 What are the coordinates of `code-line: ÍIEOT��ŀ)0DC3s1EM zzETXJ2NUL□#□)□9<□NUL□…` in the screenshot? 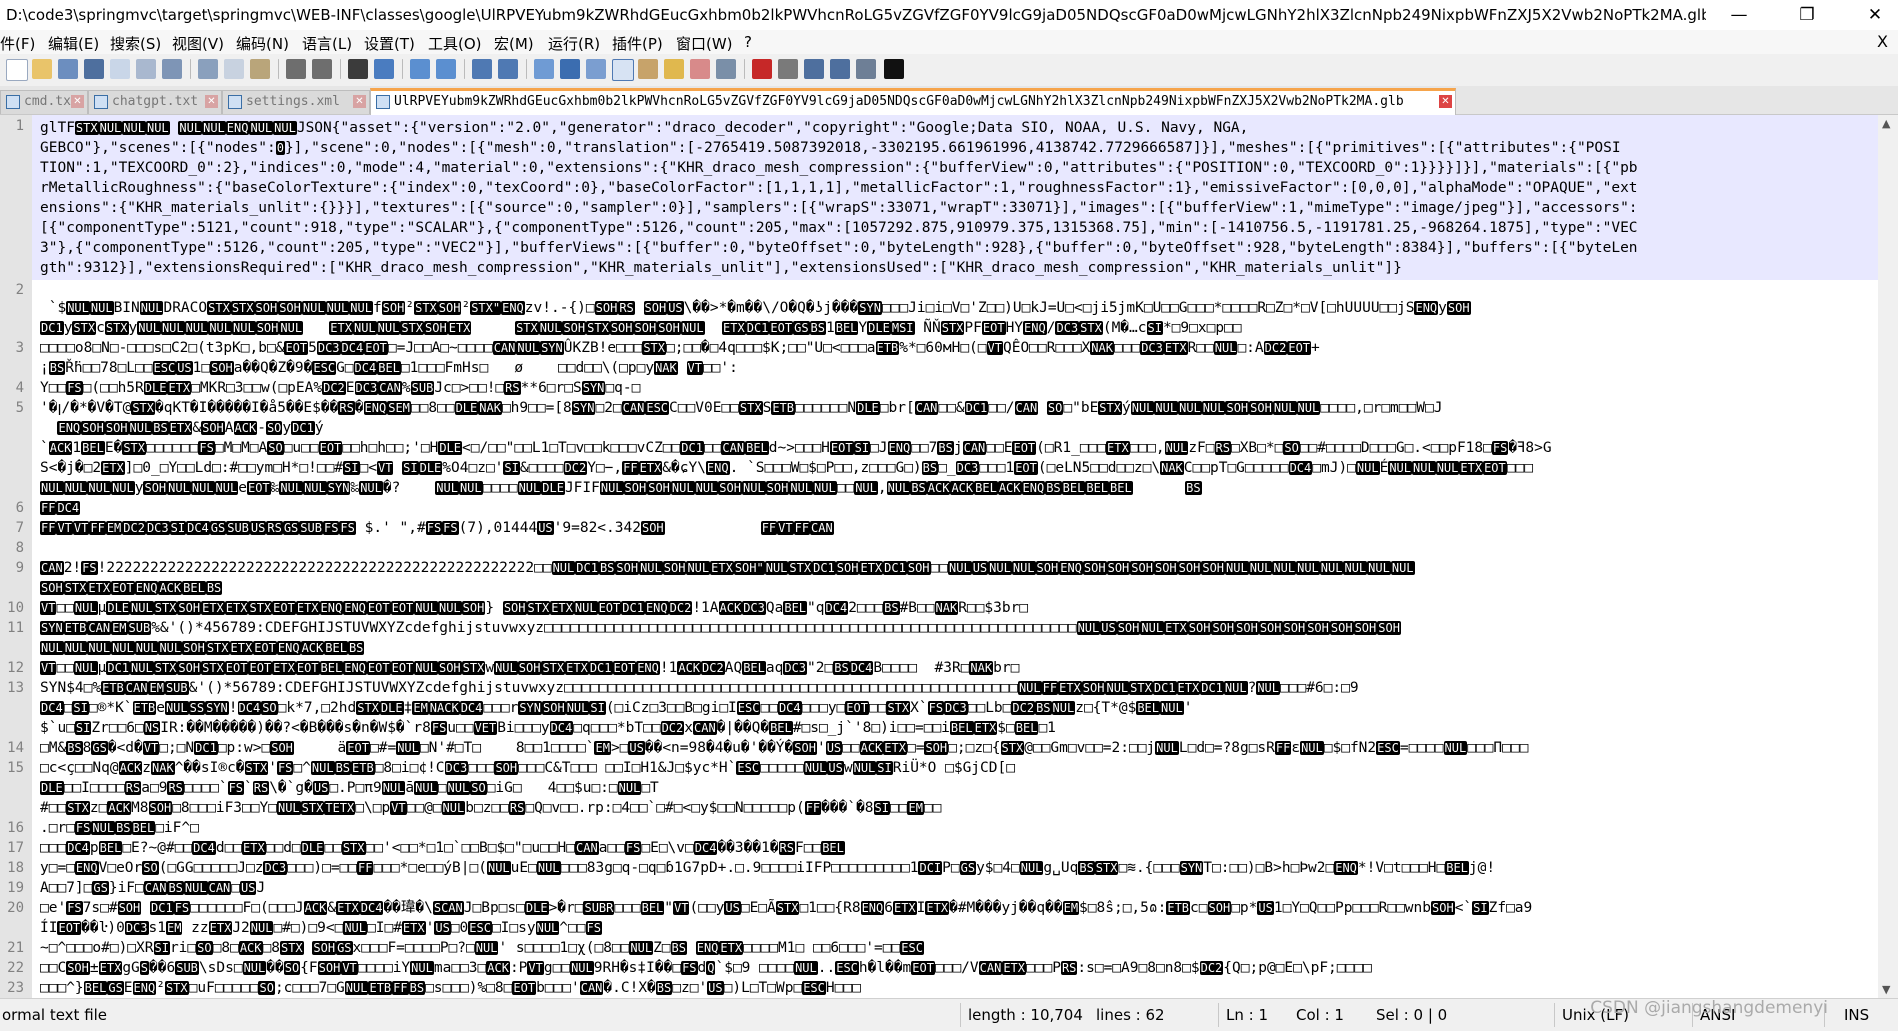 It's located at (955, 928).